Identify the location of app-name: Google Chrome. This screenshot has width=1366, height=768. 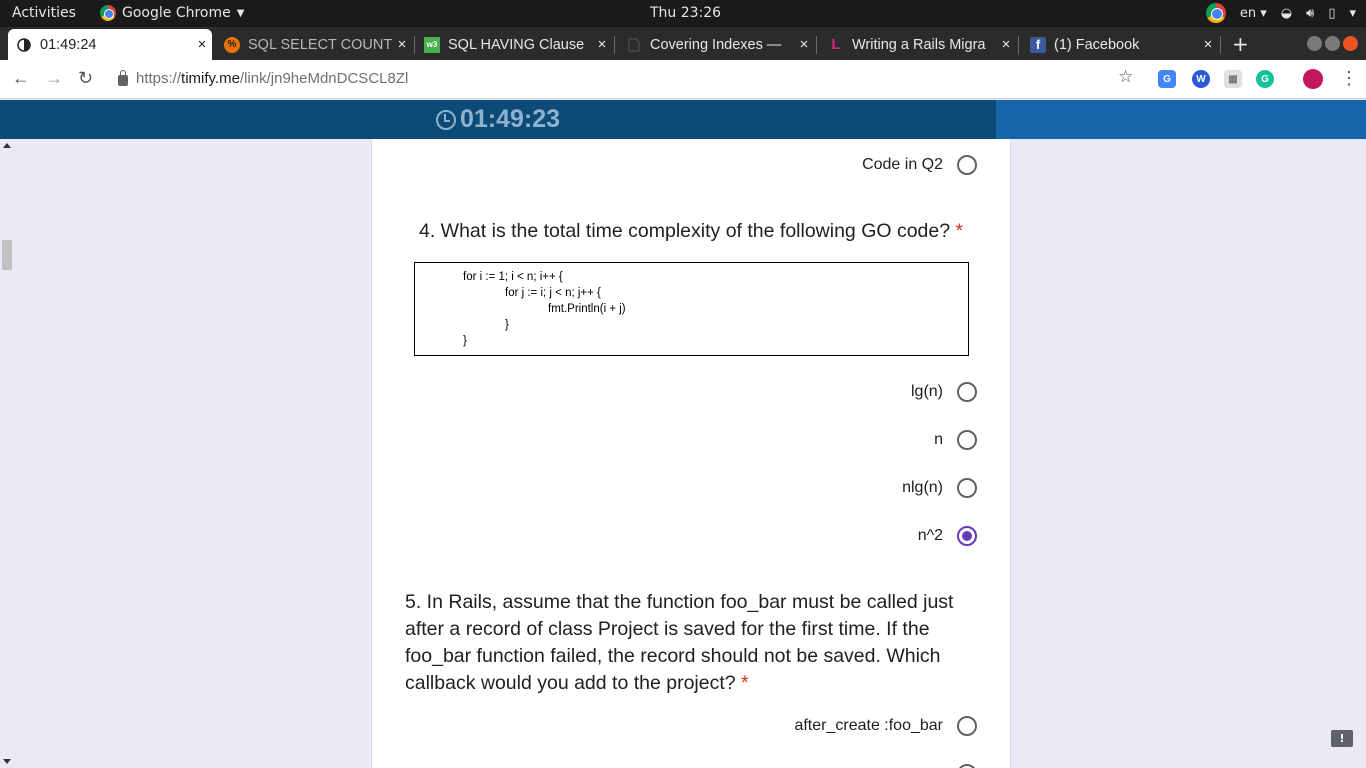
(176, 13).